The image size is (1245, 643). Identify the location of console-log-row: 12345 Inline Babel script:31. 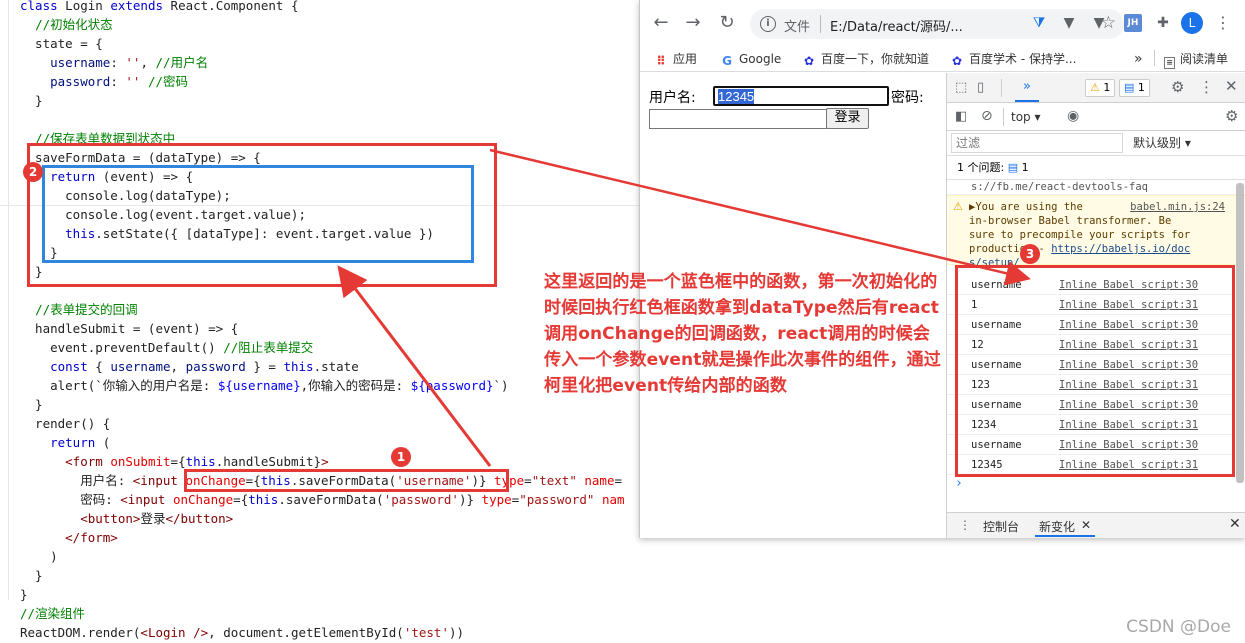
(1096, 465).